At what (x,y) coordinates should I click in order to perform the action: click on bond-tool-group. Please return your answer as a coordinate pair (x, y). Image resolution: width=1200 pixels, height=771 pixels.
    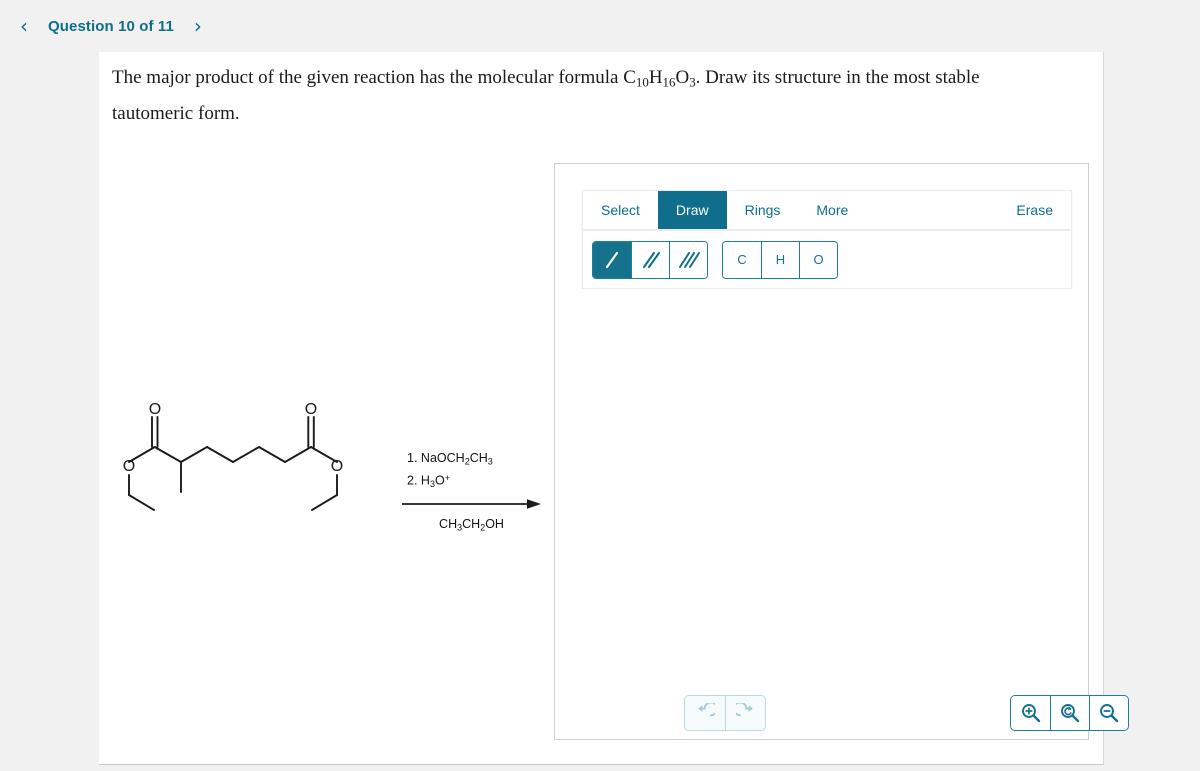
    Looking at the image, I should click on (650, 259).